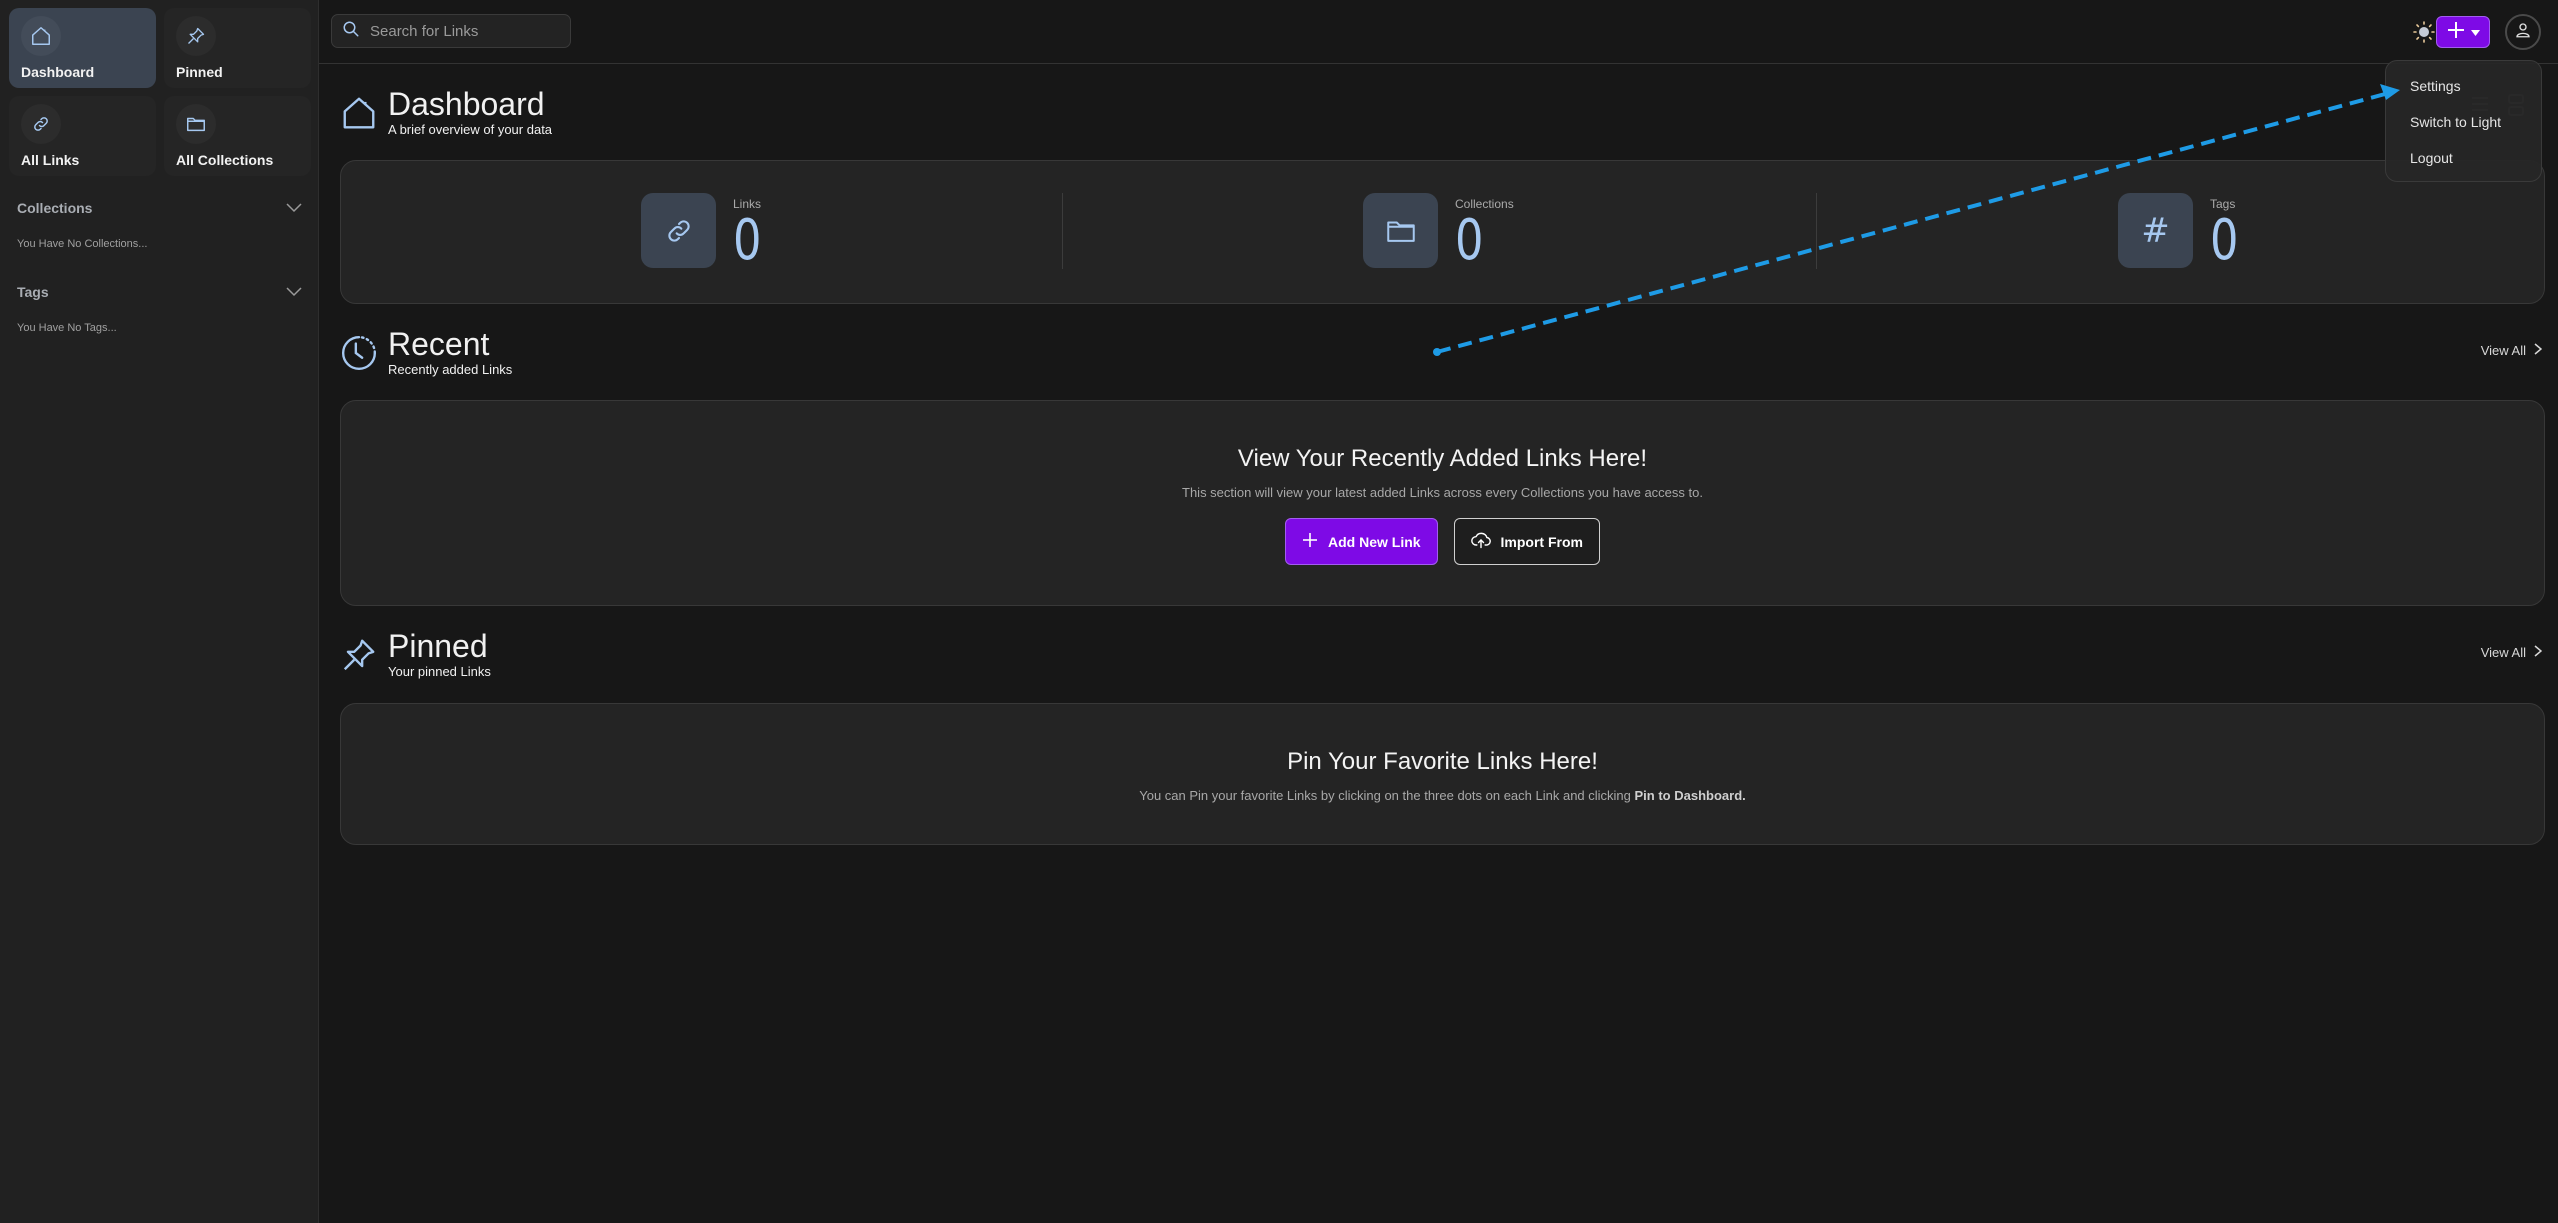 This screenshot has height=1223, width=2558. I want to click on collections-toggle: Collections, so click(159, 208).